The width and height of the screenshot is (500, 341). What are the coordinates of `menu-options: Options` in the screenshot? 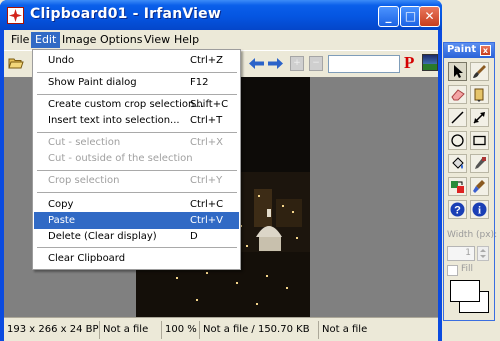 It's located at (121, 40).